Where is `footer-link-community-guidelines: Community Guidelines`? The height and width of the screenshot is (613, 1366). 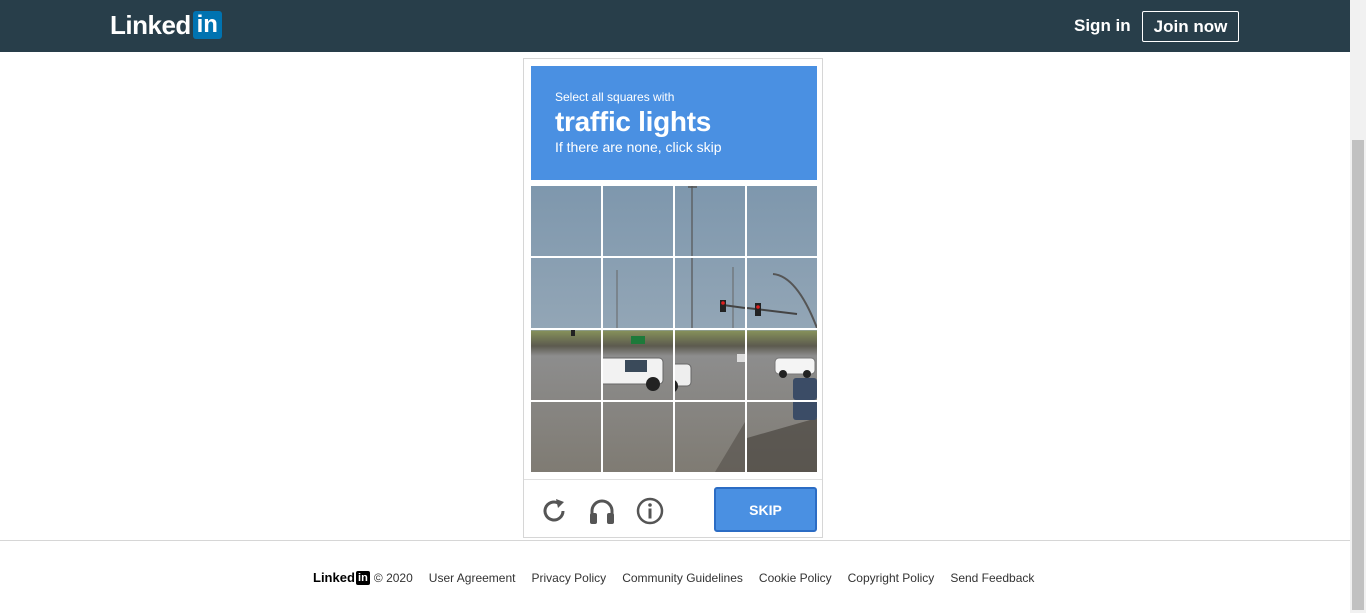
footer-link-community-guidelines: Community Guidelines is located at coordinates (682, 578).